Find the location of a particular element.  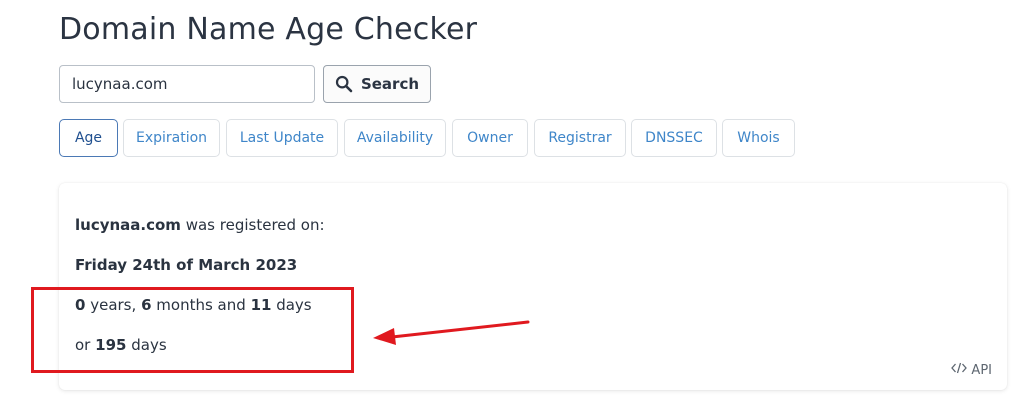

registered-line: lucynaa.com was registered on: is located at coordinates (200, 225).